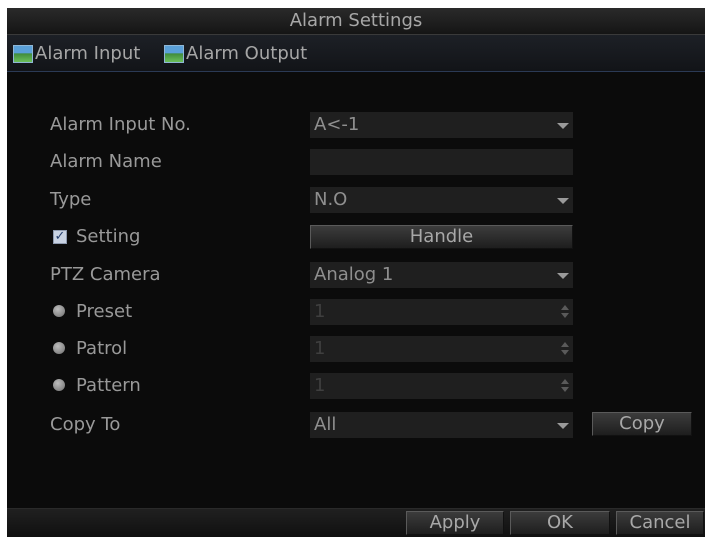 This screenshot has width=705, height=537. Describe the element at coordinates (356, 53) in the screenshot. I see `tab-bar: Alarm Input Alarm Output` at that location.